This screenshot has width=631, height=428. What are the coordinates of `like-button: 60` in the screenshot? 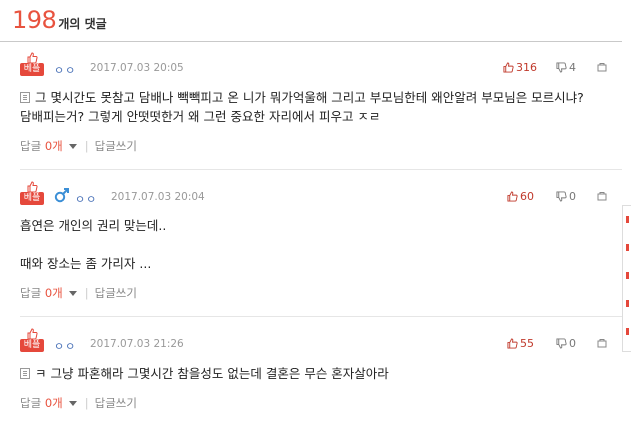 It's located at (520, 196).